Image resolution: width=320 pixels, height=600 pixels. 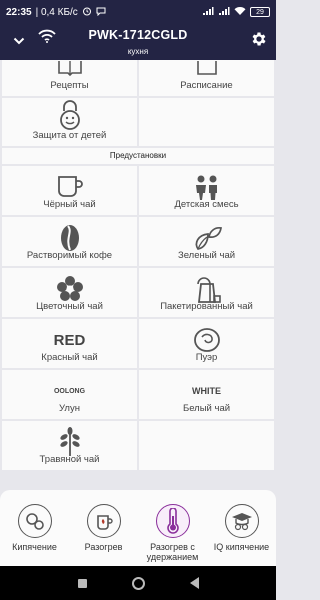 I want to click on iq-boil-icon, so click(x=241, y=521).